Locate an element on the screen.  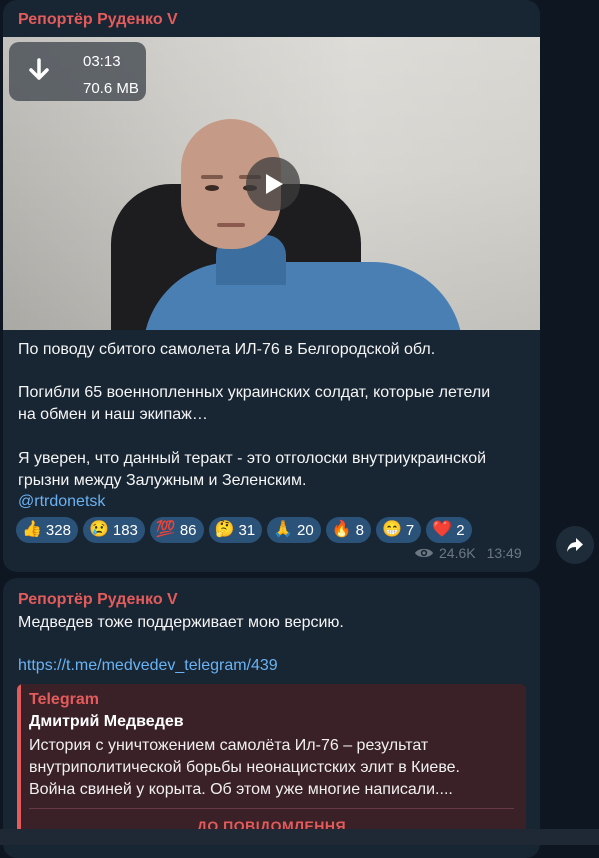
brow-left is located at coordinates (212, 177).